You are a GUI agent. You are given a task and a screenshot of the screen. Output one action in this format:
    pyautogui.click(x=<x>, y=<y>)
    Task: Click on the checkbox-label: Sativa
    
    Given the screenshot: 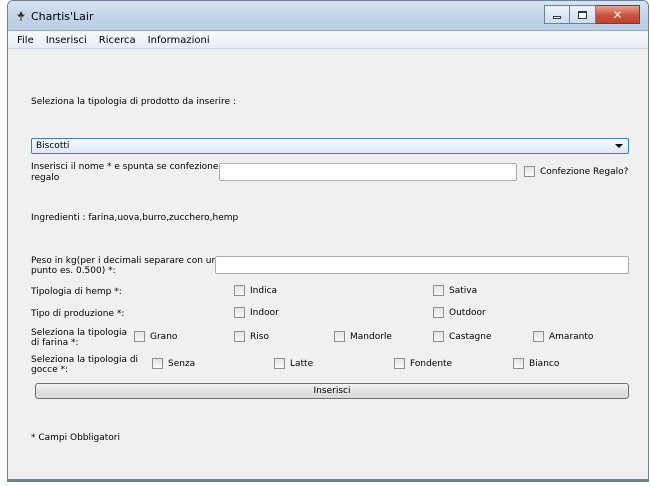 What is the action you would take?
    pyautogui.click(x=463, y=290)
    